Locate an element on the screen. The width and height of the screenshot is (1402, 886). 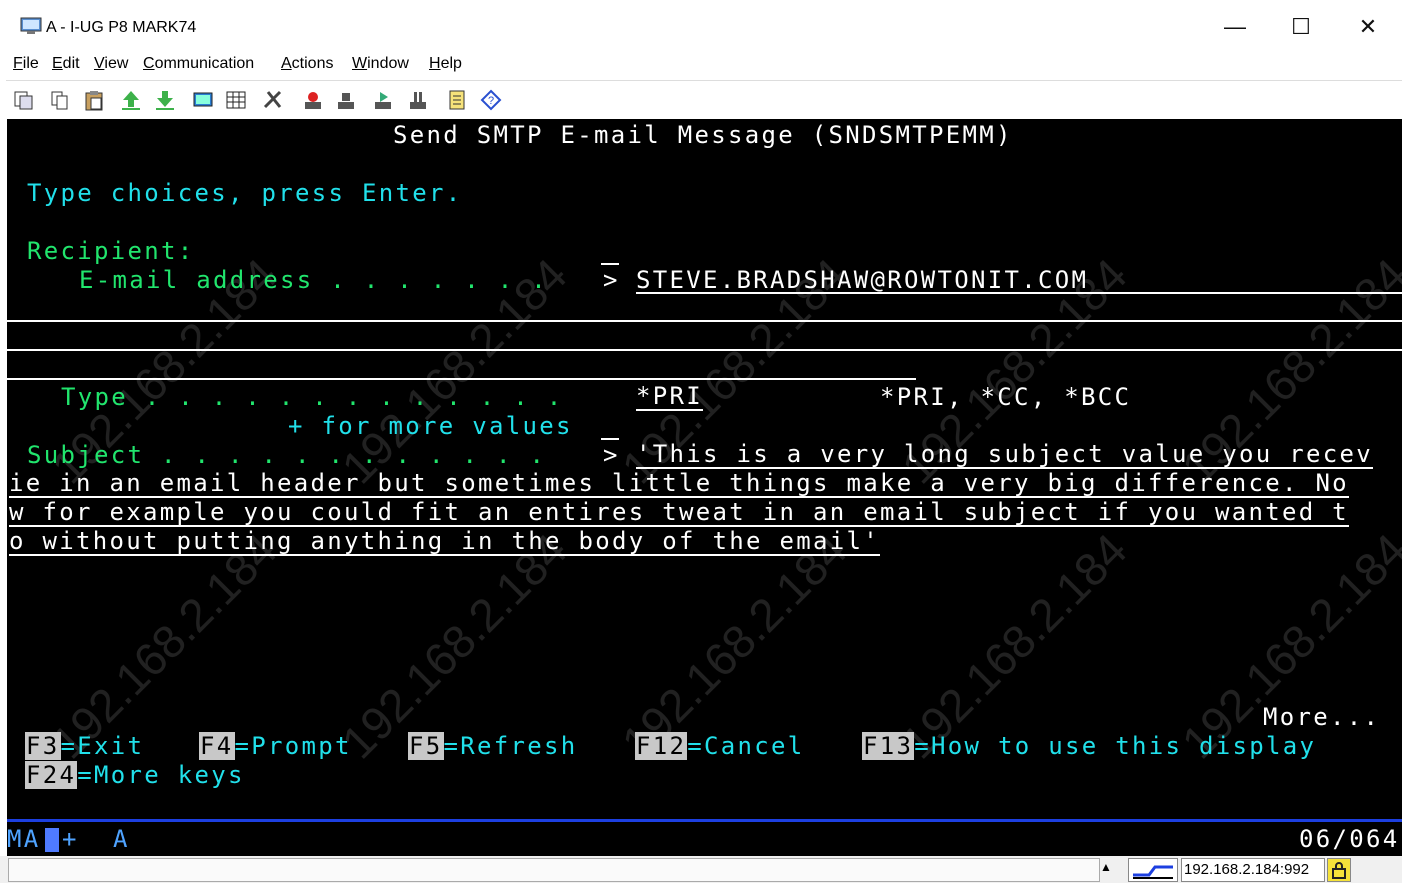
operator-info-area: MA + A 06/064 is located at coordinates (704, 839).